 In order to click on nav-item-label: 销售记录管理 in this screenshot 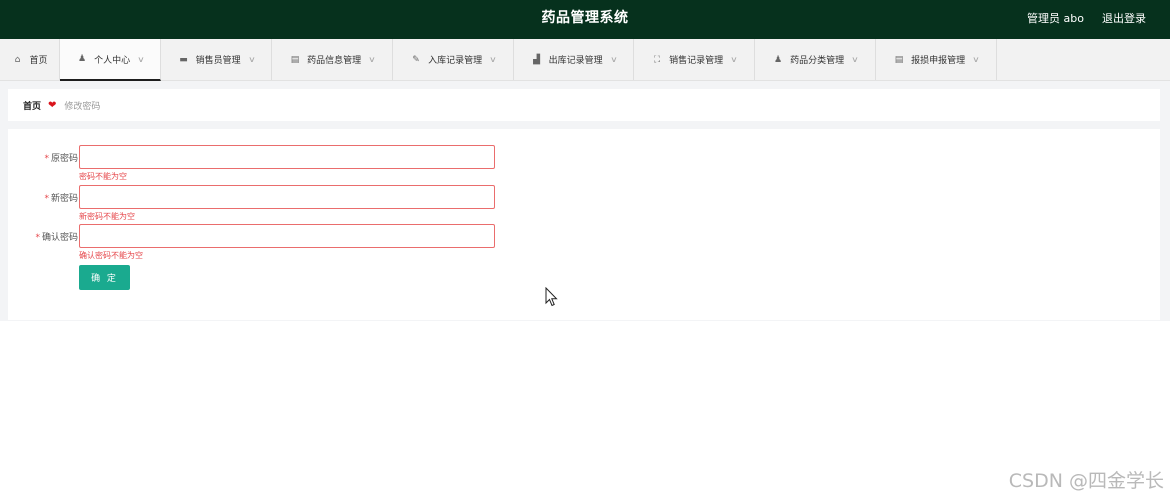, I will do `click(696, 61)`.